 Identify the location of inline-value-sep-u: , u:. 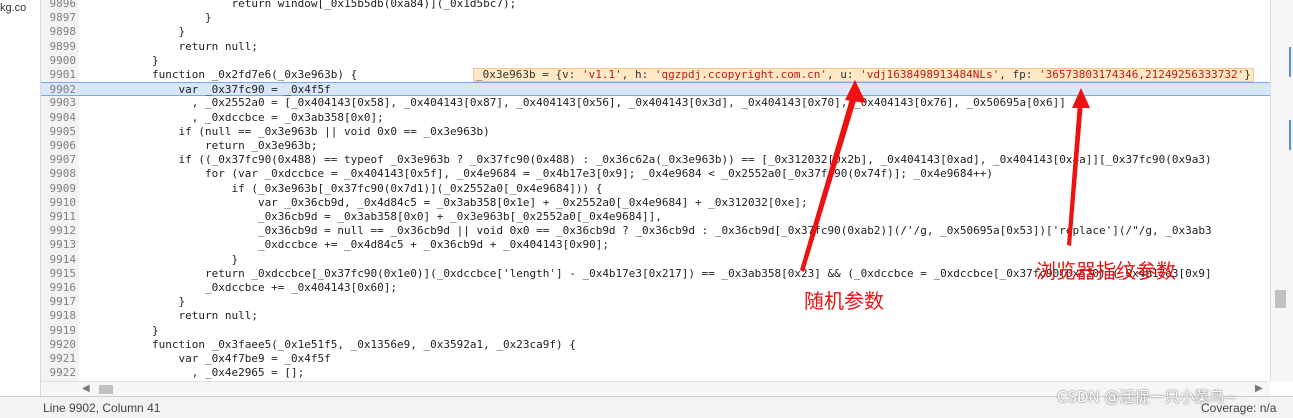
(844, 74).